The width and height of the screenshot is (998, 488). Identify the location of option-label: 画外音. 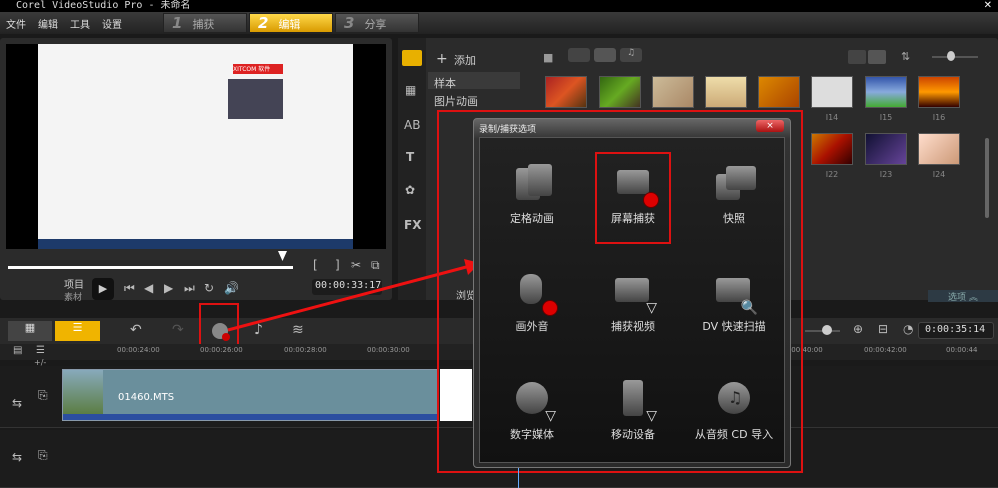
(532, 326).